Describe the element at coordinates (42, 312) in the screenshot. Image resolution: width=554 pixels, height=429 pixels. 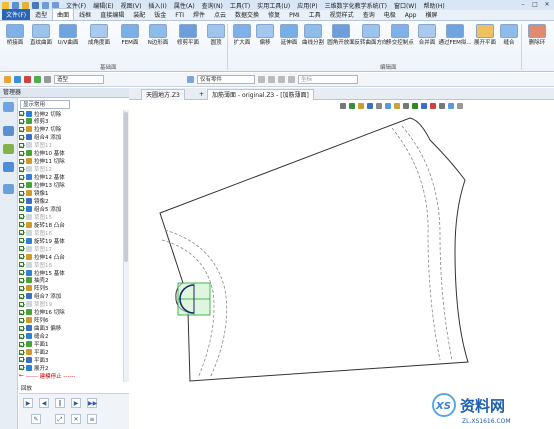
I see `tree-item: 拉伸16 切除` at that location.